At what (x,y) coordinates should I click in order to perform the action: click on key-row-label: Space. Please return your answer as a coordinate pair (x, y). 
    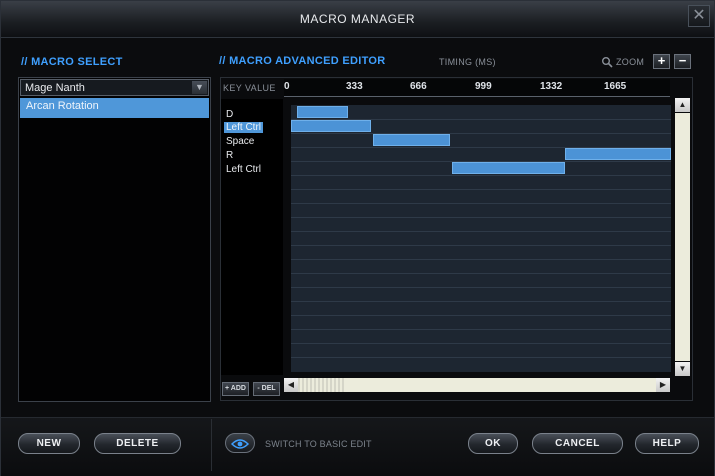
    Looking at the image, I should click on (240, 141).